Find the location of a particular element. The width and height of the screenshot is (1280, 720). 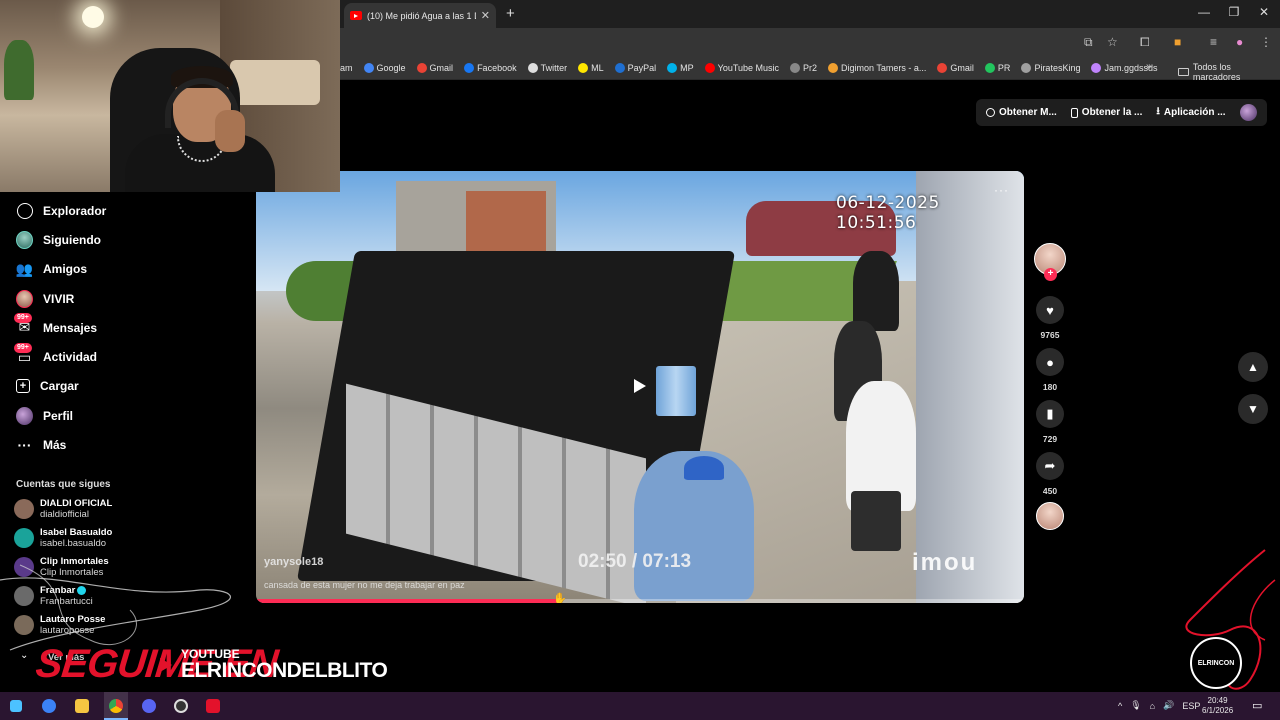

tab-close-icon: ✕ is located at coordinates (485, 15).